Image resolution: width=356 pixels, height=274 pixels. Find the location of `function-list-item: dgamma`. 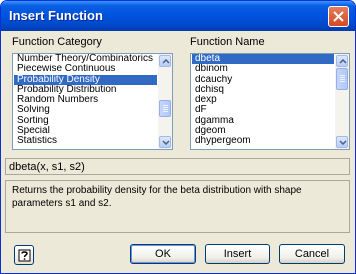

function-list-item: dgamma is located at coordinates (263, 121).